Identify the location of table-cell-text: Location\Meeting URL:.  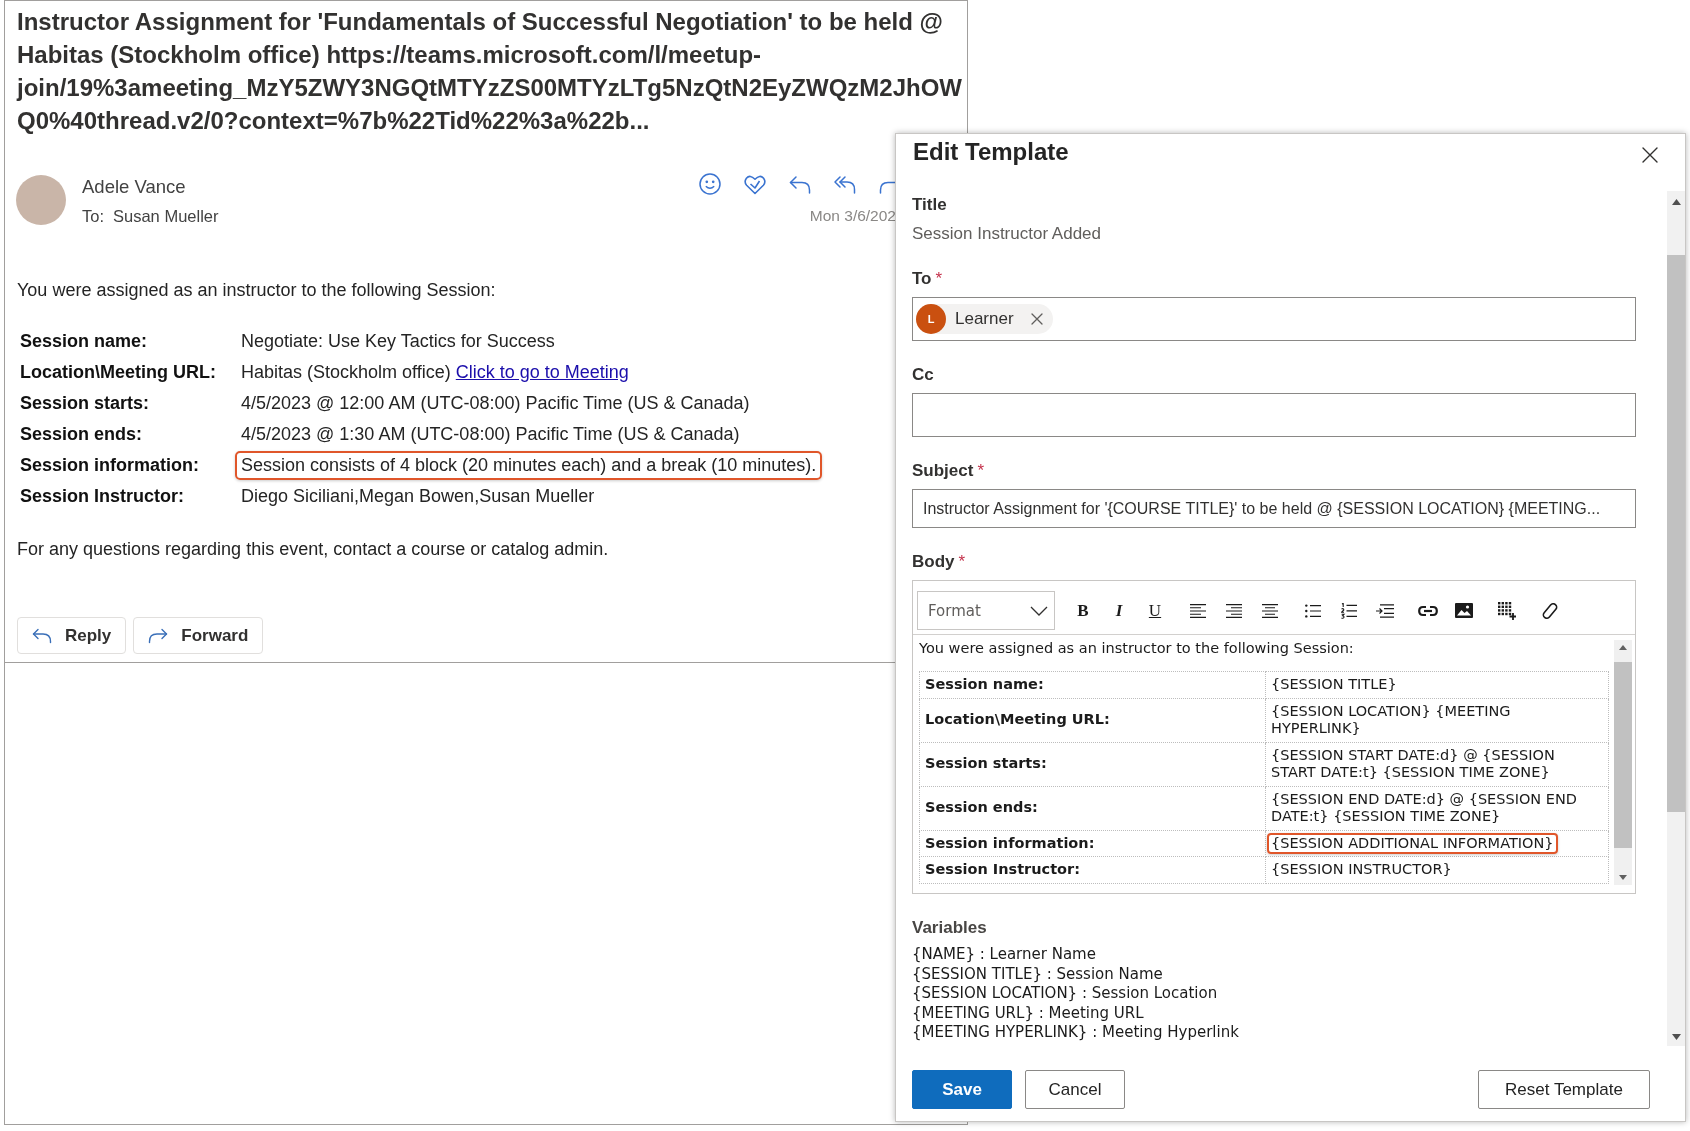
(118, 372).